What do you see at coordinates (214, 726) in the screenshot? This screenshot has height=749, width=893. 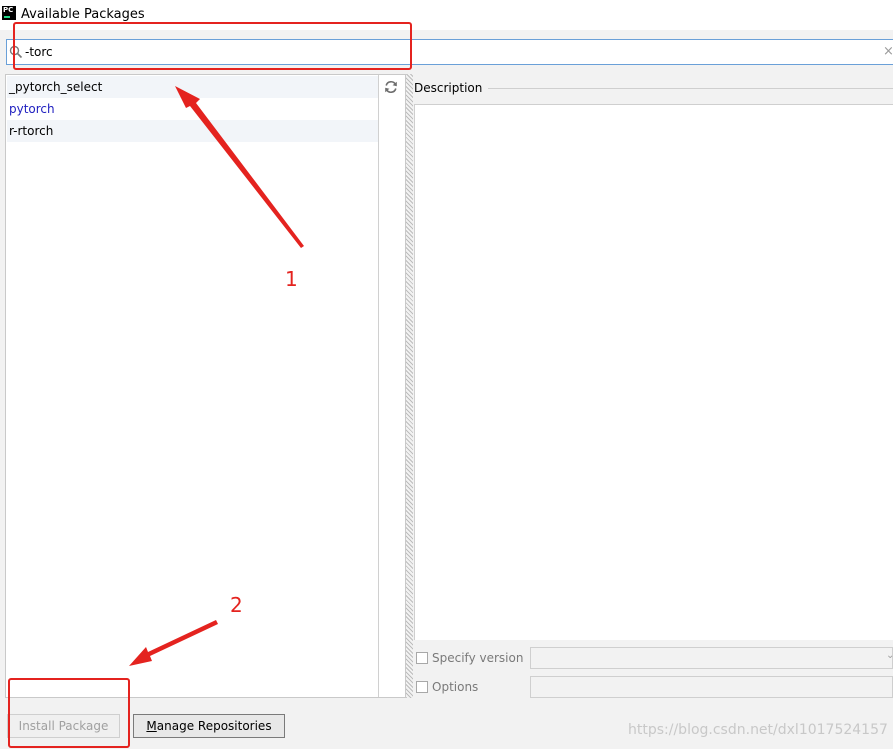 I see `manage-label: anage Repositories` at bounding box center [214, 726].